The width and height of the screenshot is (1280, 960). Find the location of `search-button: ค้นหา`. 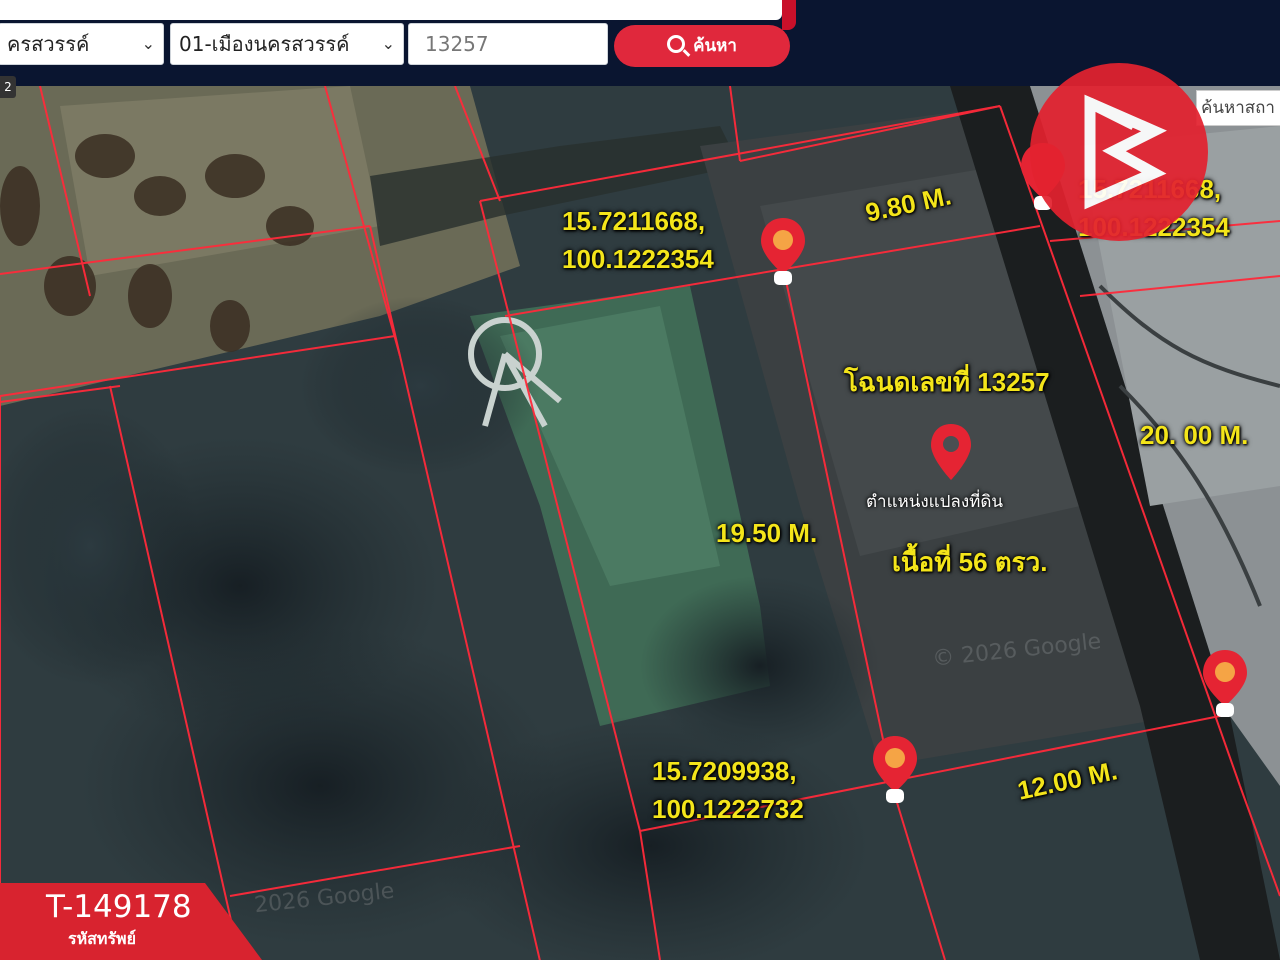

search-button: ค้นหา is located at coordinates (702, 46).